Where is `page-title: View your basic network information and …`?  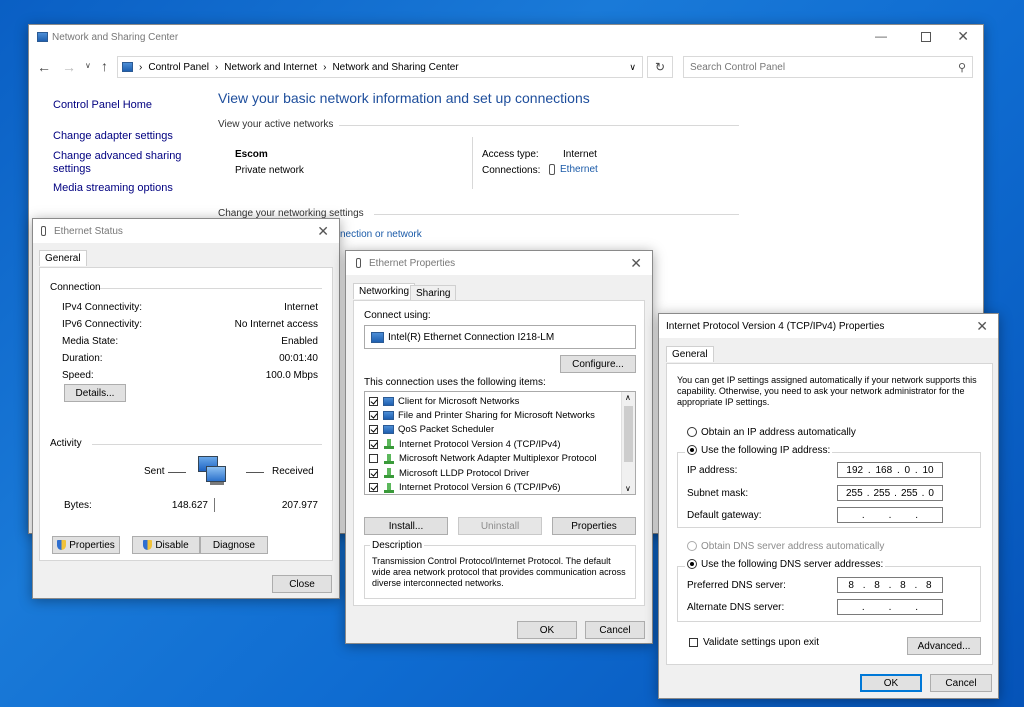
page-title: View your basic network information and … is located at coordinates (404, 98).